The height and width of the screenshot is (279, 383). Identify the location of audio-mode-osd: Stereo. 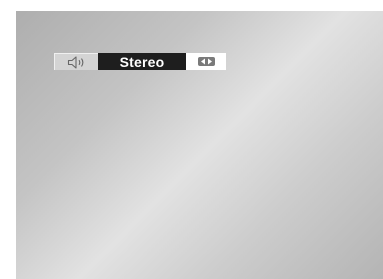
(140, 61).